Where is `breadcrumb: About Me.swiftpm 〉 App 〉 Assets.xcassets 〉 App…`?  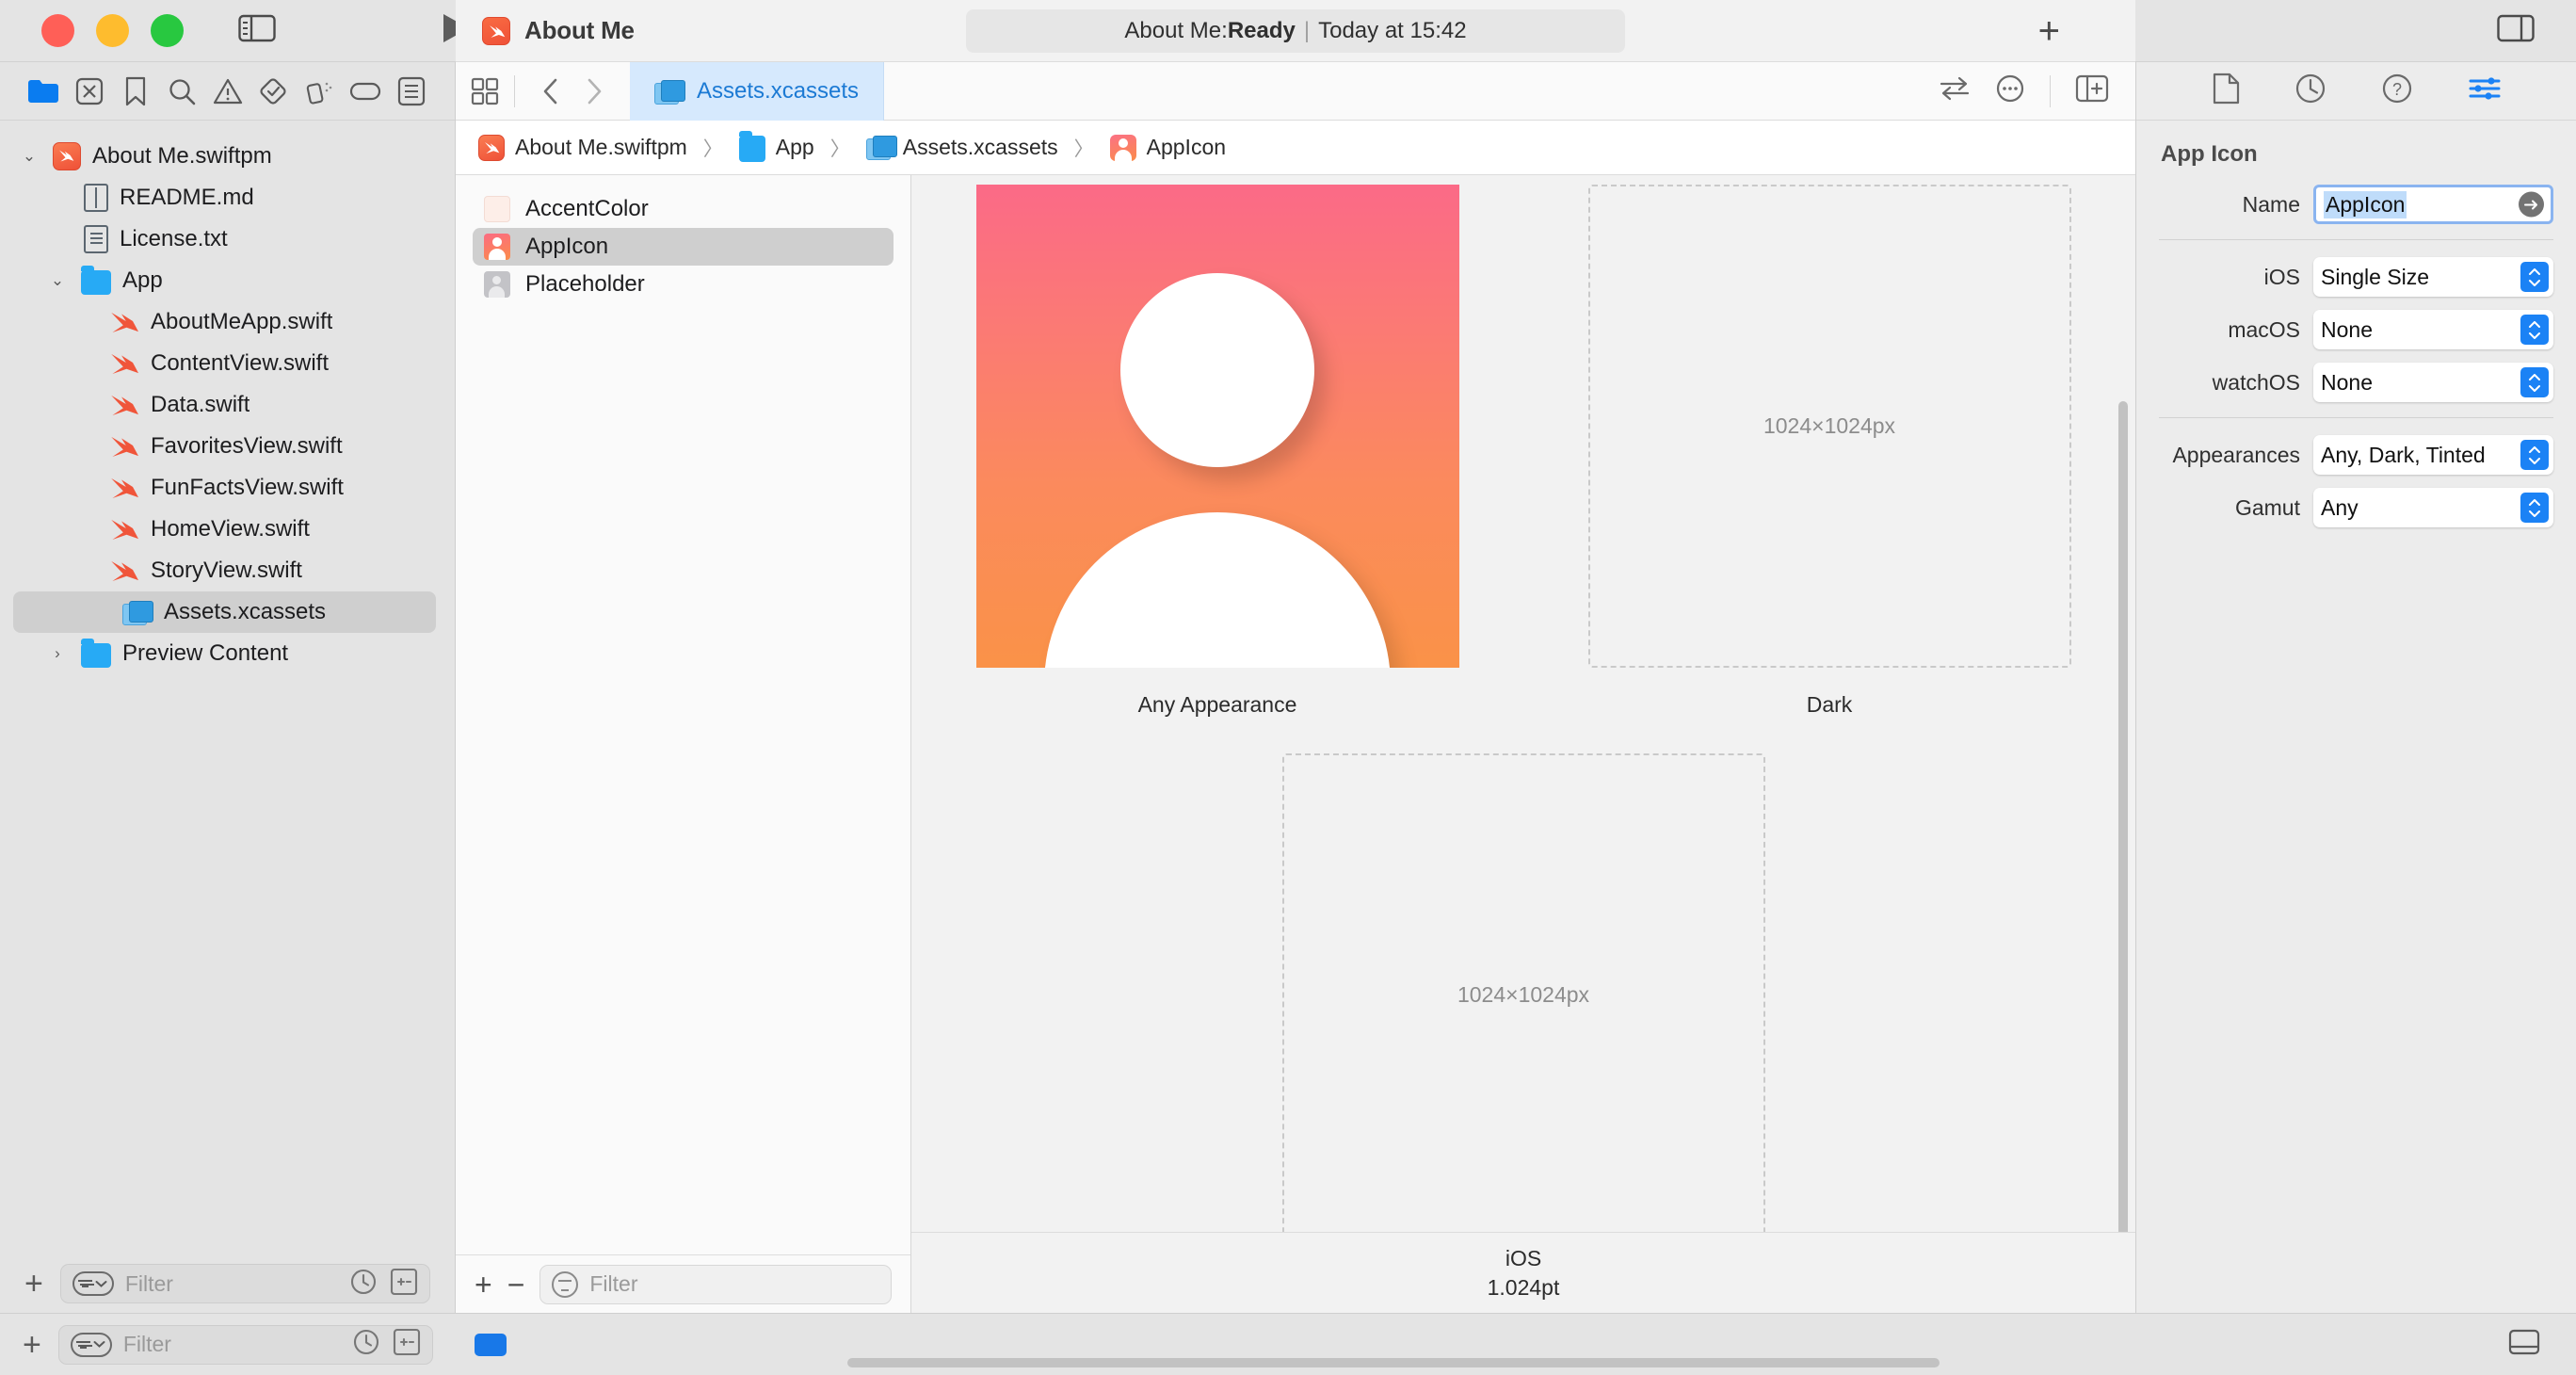 breadcrumb: About Me.swiftpm 〉 App 〉 Assets.xcassets 〉 App… is located at coordinates (1295, 148).